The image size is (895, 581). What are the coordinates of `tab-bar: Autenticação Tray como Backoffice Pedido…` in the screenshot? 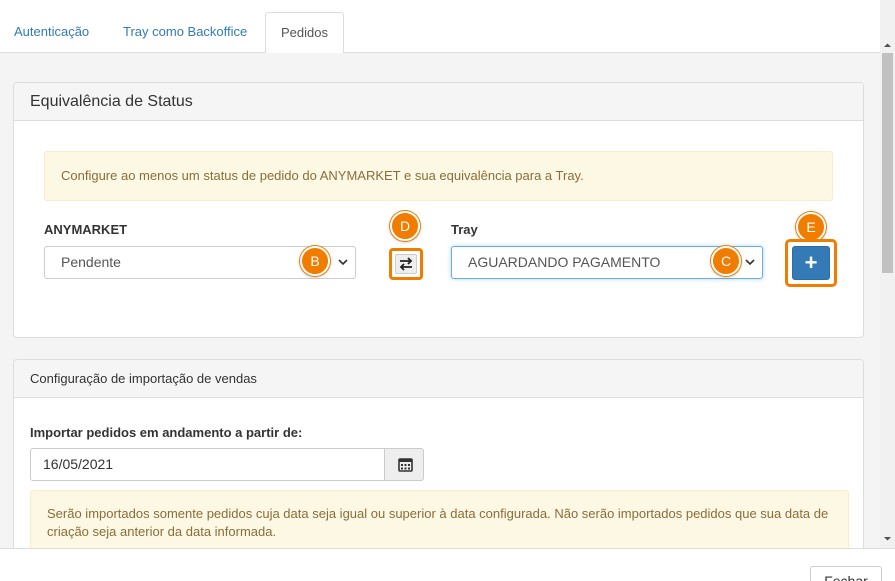 It's located at (440, 27).